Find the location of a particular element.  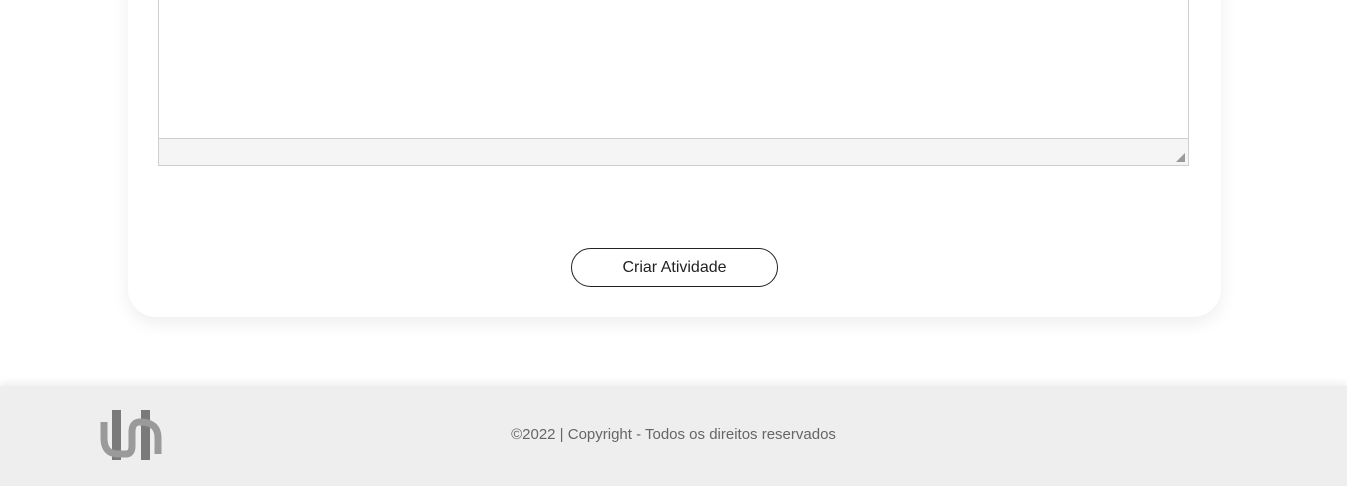

create-activity-button: Criar Atividade is located at coordinates (674, 267).